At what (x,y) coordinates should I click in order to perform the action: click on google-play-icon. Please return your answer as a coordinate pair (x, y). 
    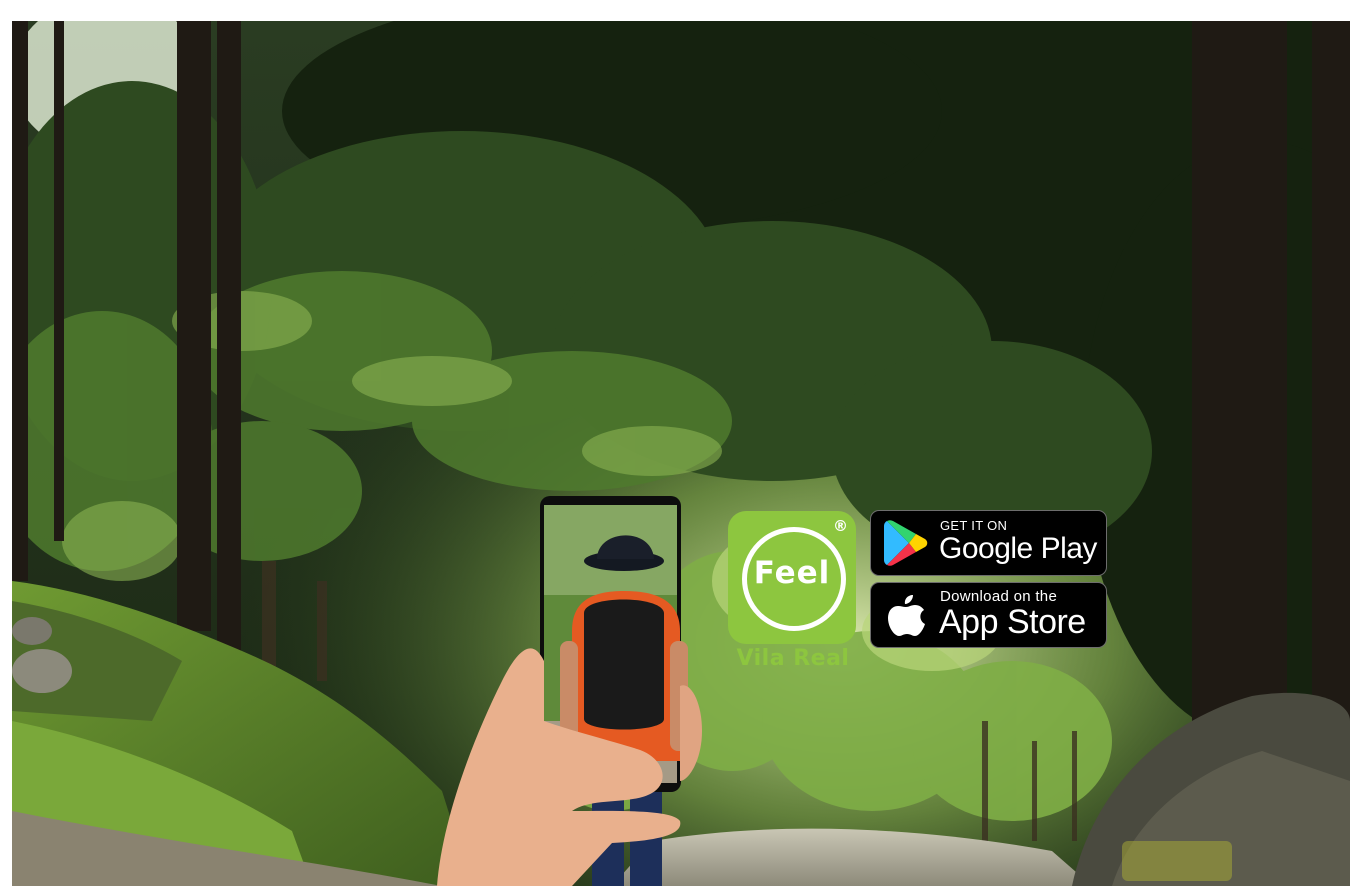
    Looking at the image, I should click on (906, 543).